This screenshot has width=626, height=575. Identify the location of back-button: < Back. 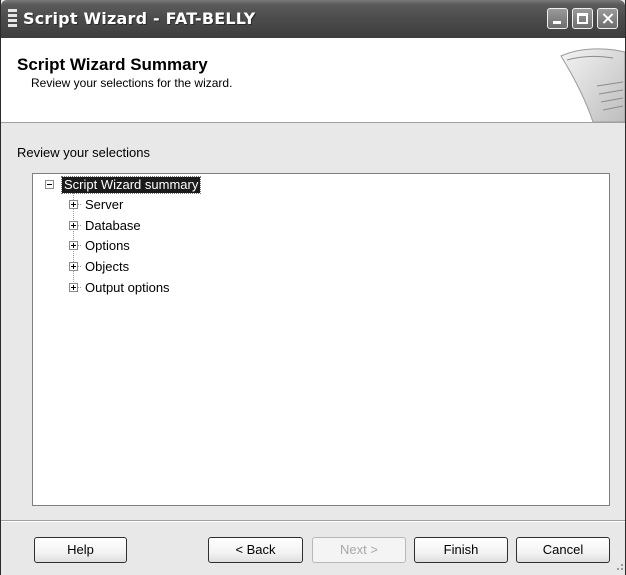
(255, 550).